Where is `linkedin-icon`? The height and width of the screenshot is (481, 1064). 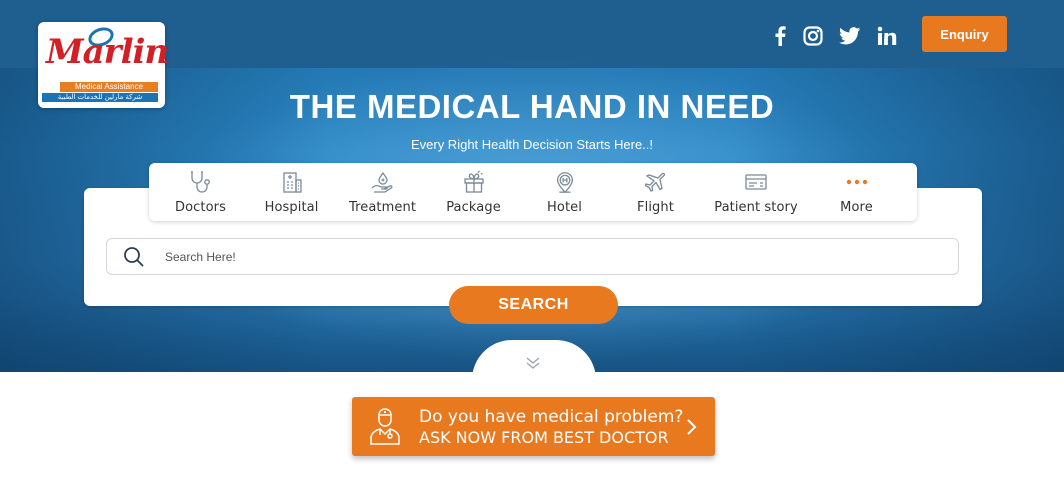
linkedin-icon is located at coordinates (887, 36).